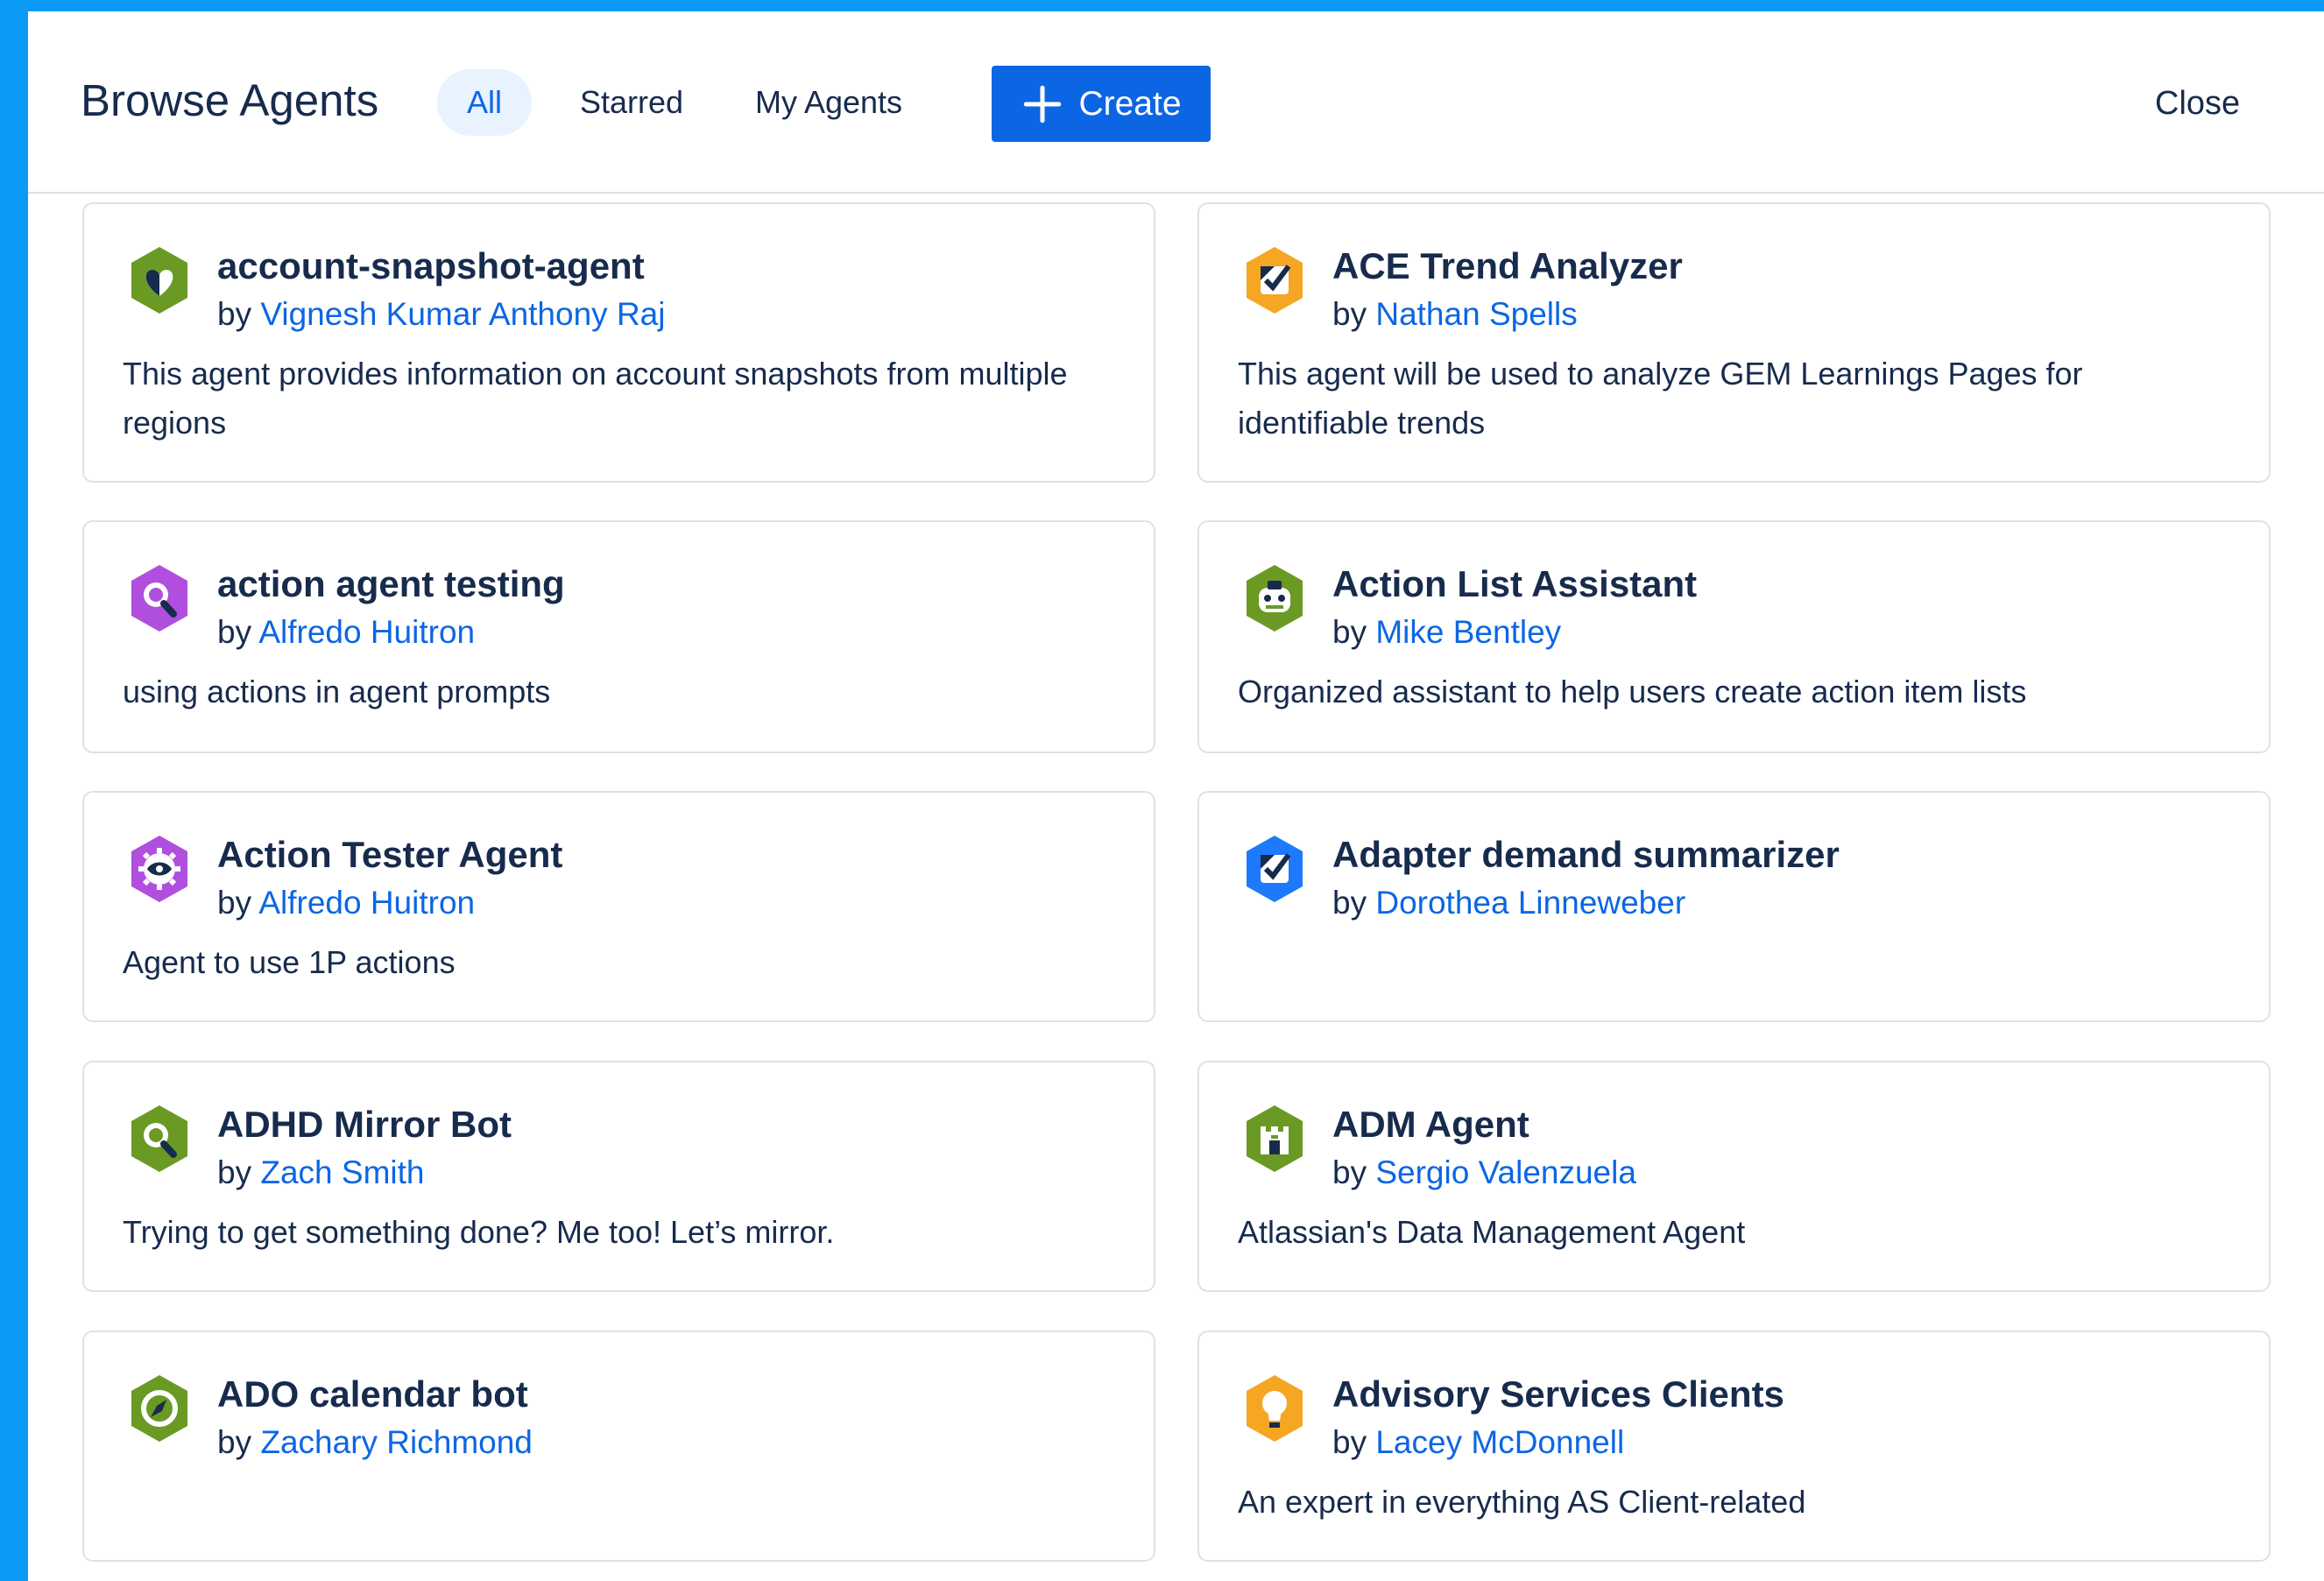  What do you see at coordinates (1275, 1138) in the screenshot?
I see `agent-avatar-castle-icon` at bounding box center [1275, 1138].